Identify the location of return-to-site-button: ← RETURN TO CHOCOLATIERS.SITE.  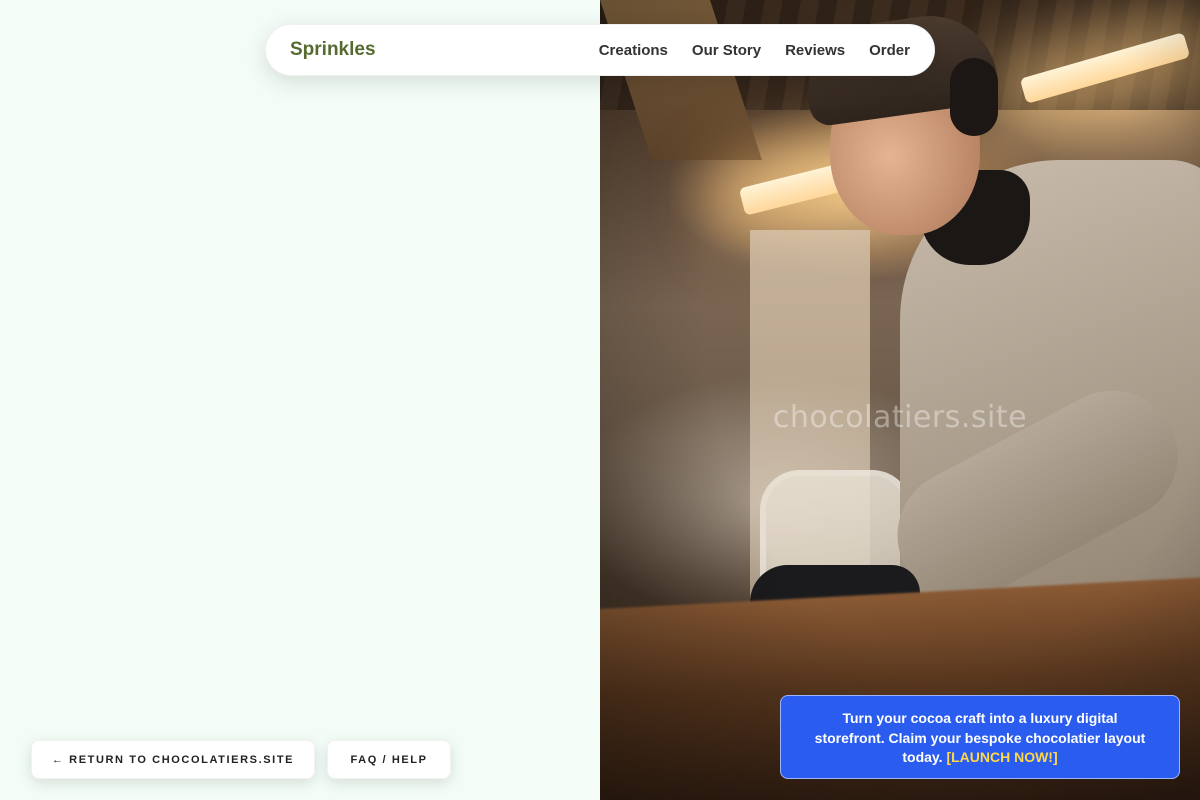
(173, 759).